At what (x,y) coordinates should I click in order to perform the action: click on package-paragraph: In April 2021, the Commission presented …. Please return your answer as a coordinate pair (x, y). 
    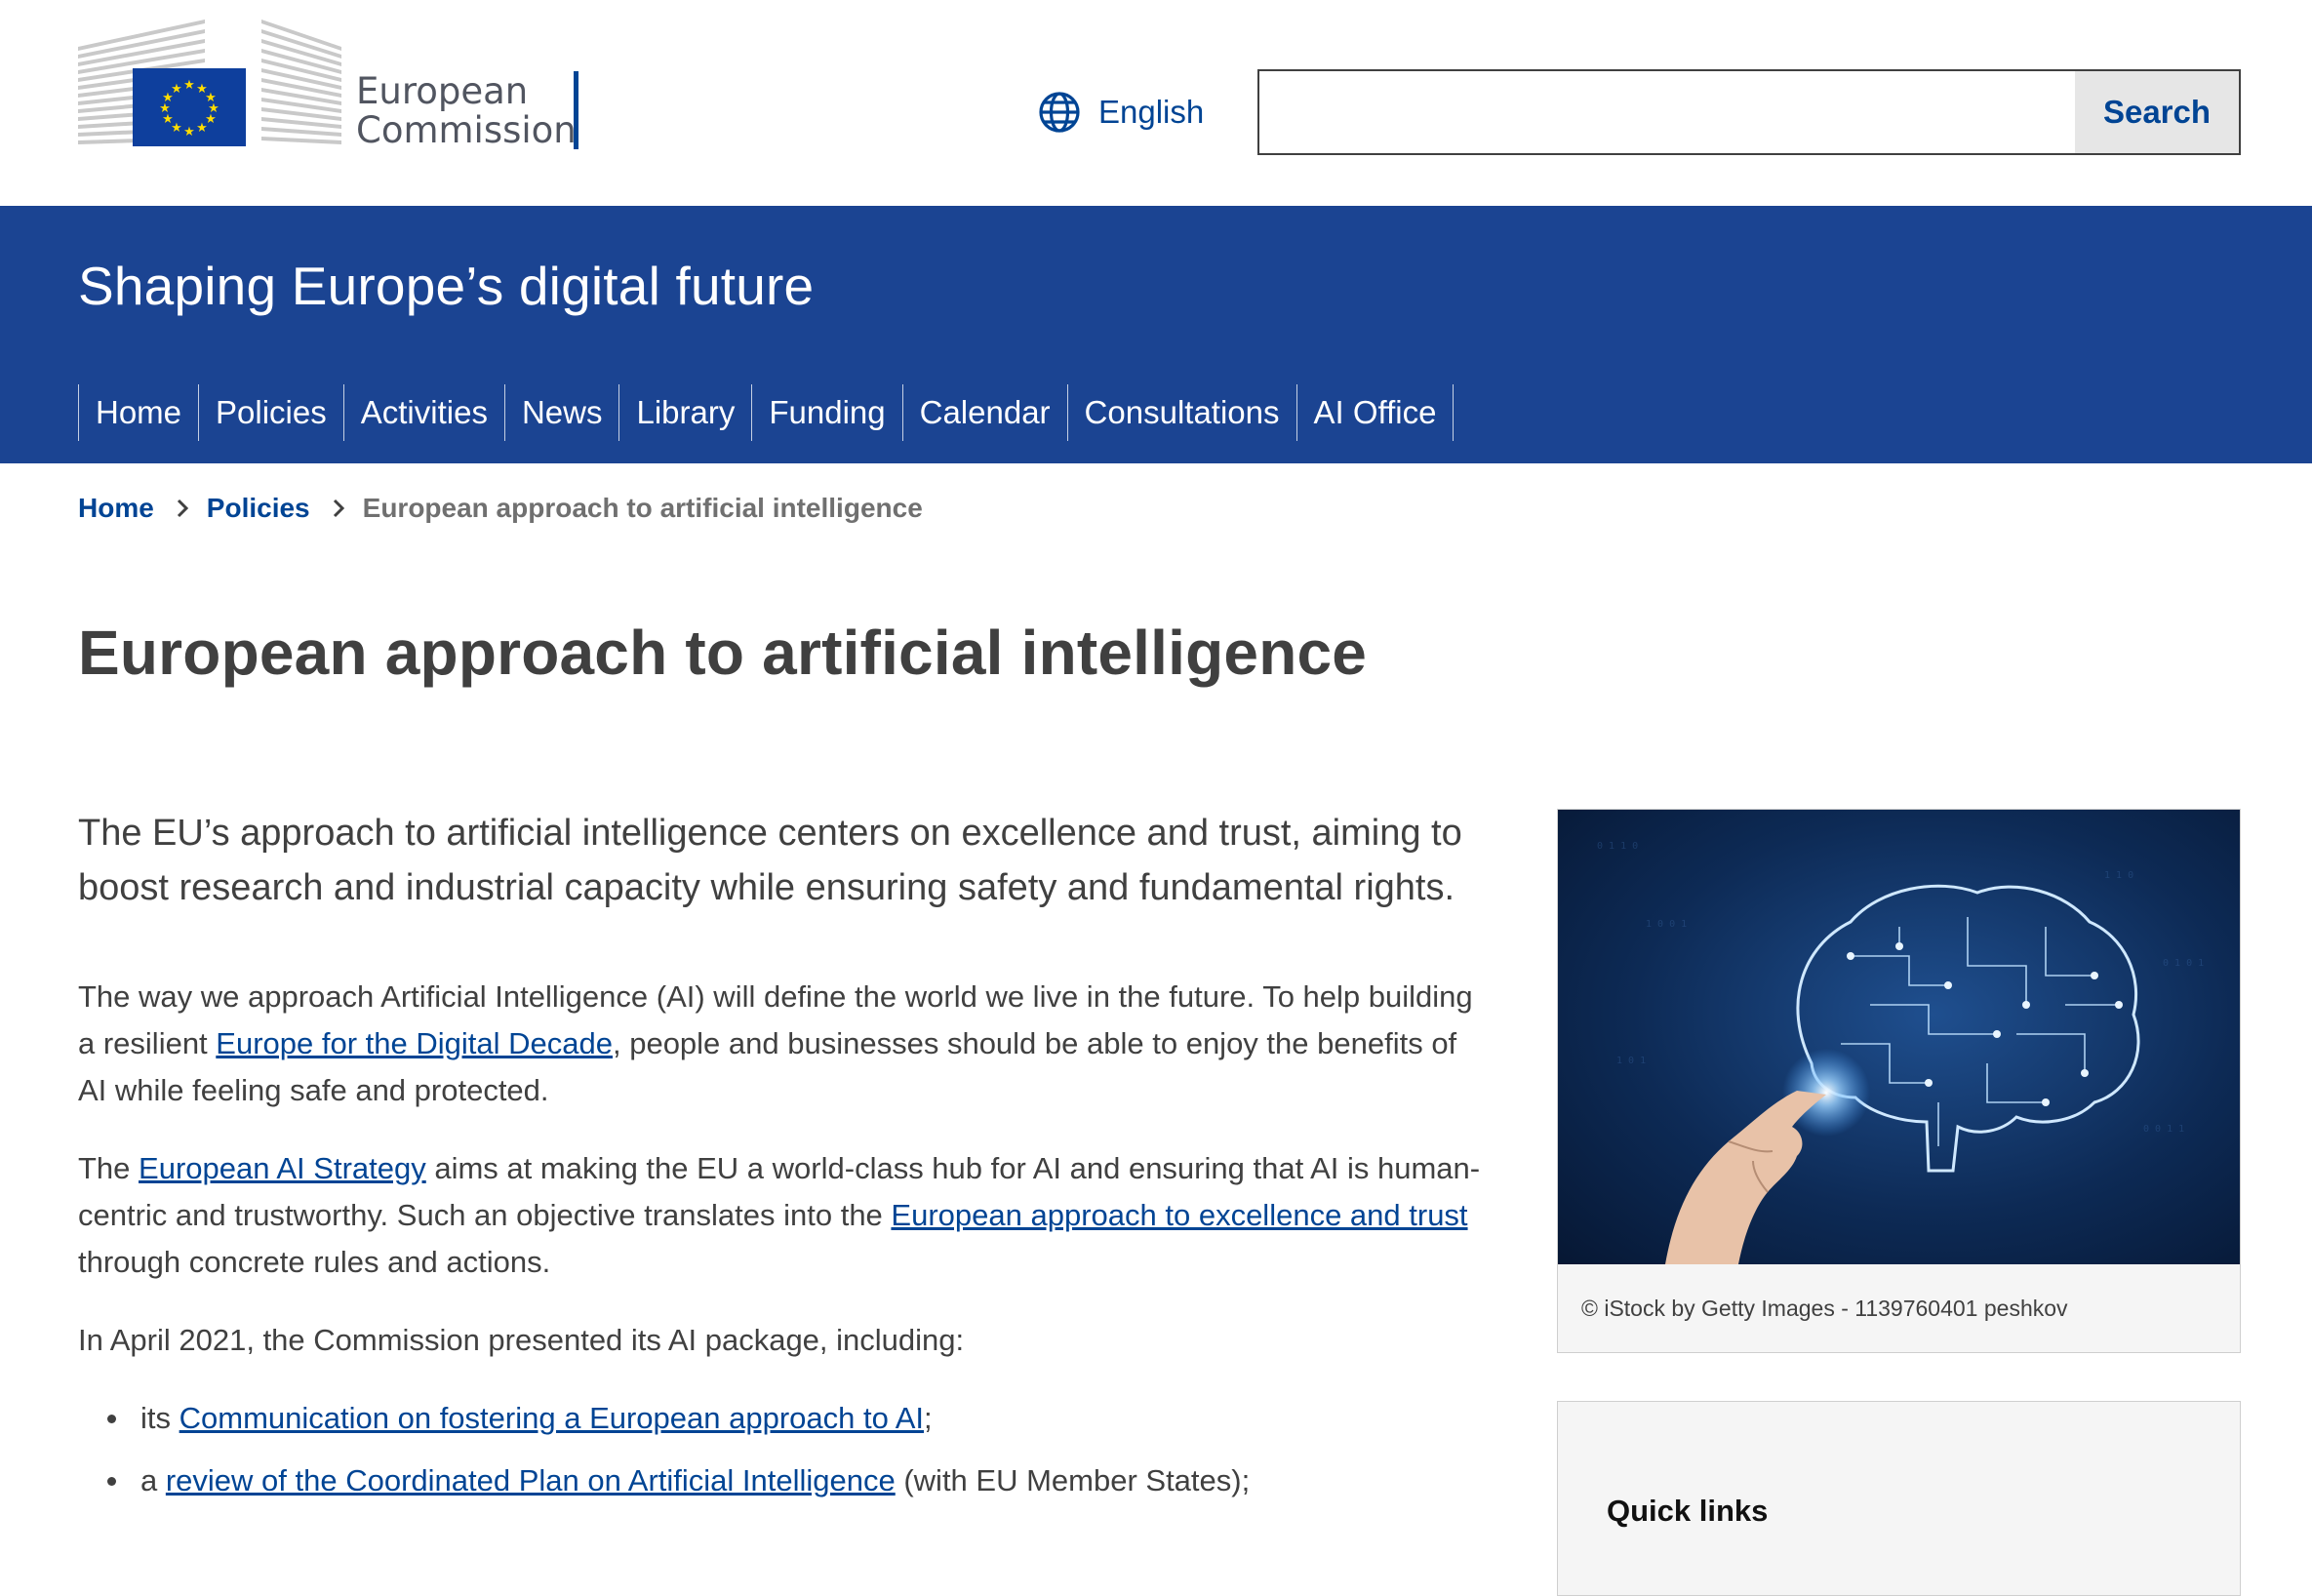
    Looking at the image, I should click on (522, 1340).